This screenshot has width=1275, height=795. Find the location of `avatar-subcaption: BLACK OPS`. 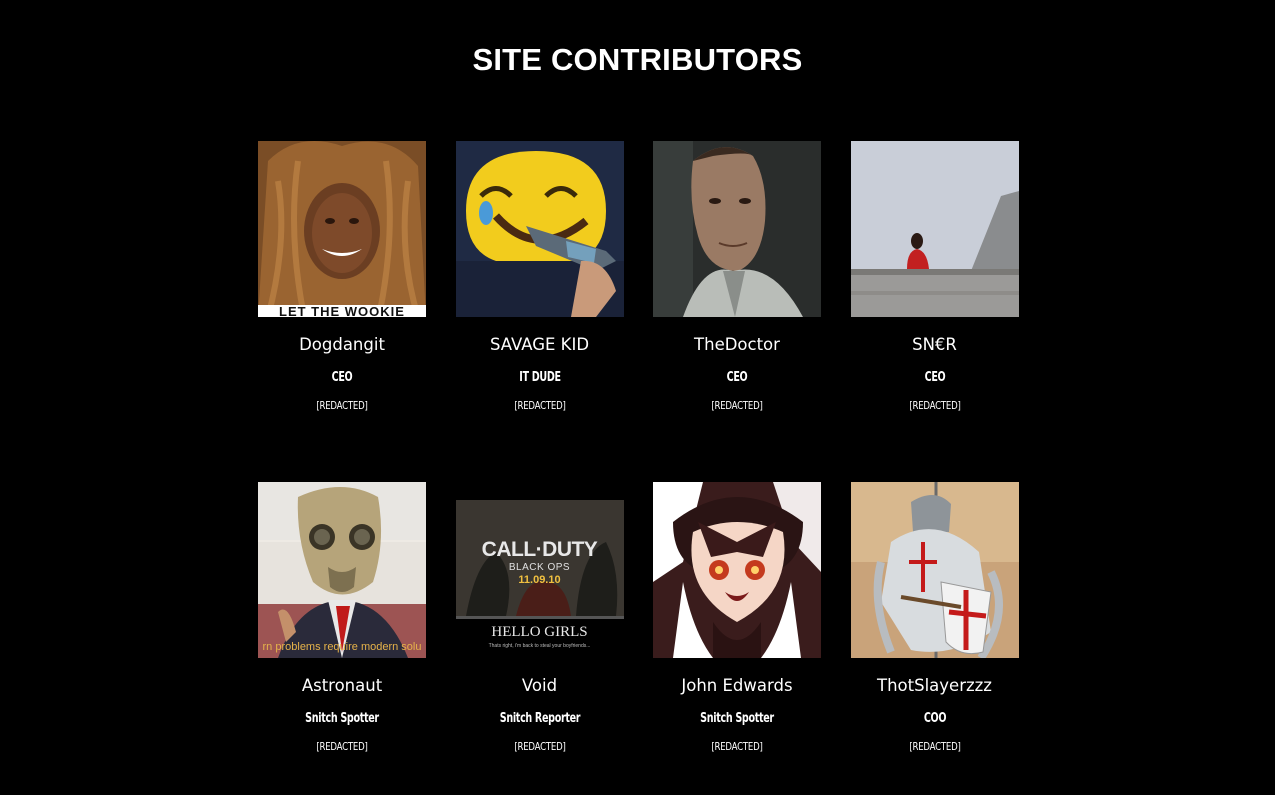

avatar-subcaption: BLACK OPS is located at coordinates (539, 567).